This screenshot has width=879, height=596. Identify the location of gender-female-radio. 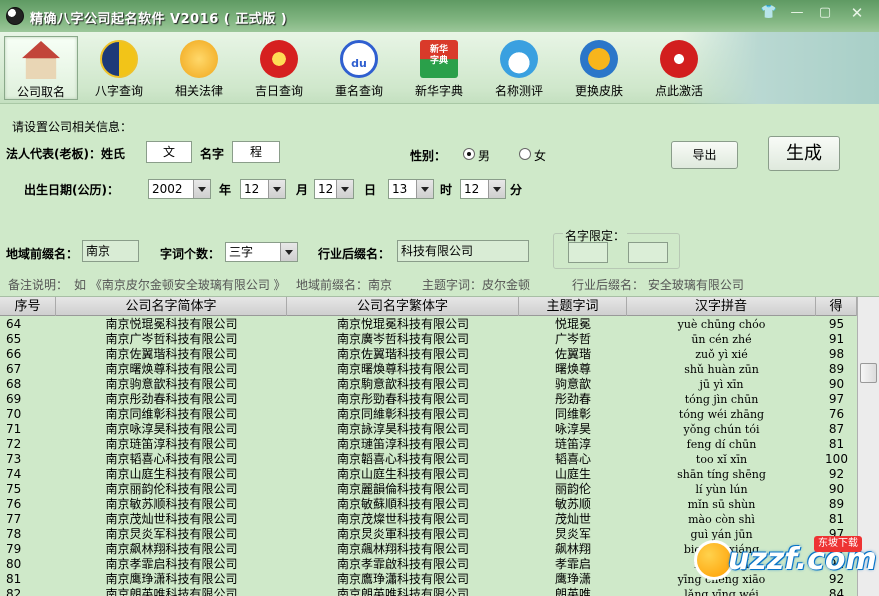
(525, 154).